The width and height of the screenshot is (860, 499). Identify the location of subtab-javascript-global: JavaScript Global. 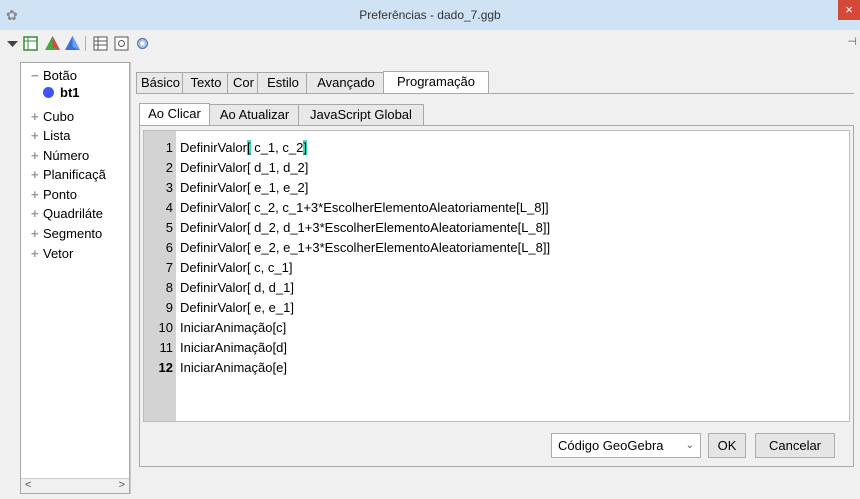
(361, 115).